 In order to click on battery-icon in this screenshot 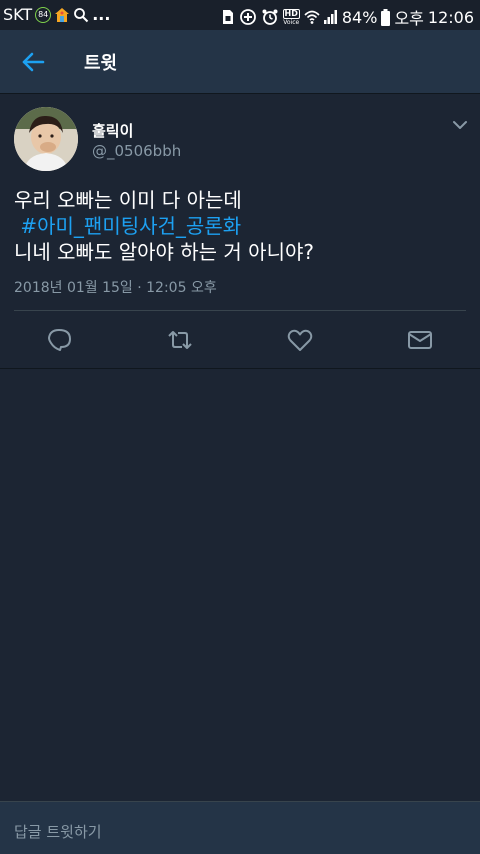, I will do `click(386, 17)`.